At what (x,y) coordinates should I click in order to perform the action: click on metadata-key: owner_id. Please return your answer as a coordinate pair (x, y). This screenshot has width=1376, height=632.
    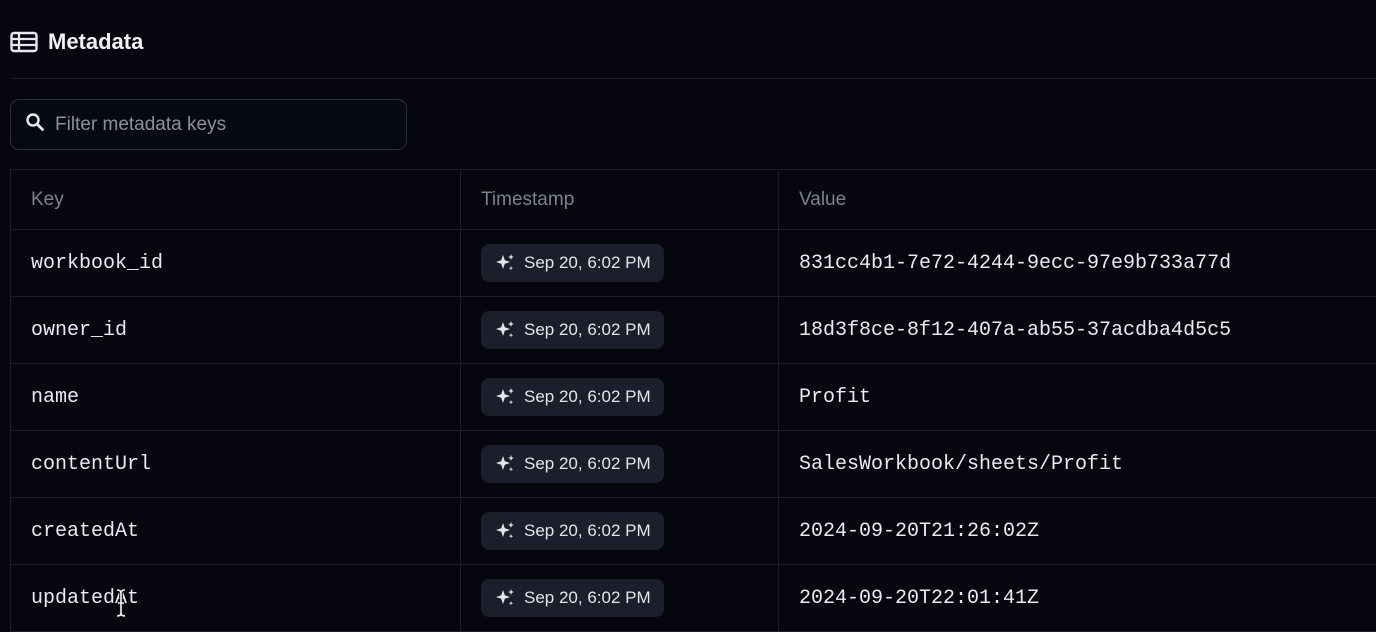
    Looking at the image, I should click on (79, 330).